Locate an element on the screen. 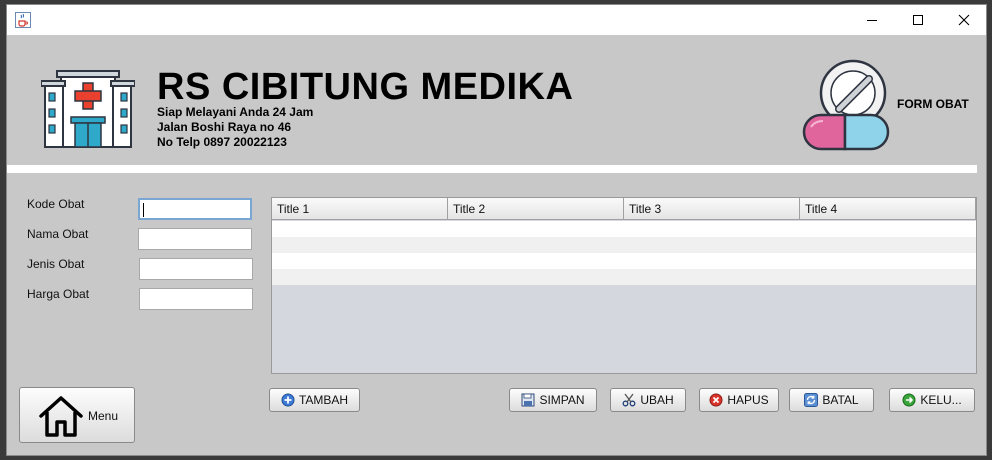 This screenshot has height=460, width=992. batal-label: BATAL is located at coordinates (840, 400).